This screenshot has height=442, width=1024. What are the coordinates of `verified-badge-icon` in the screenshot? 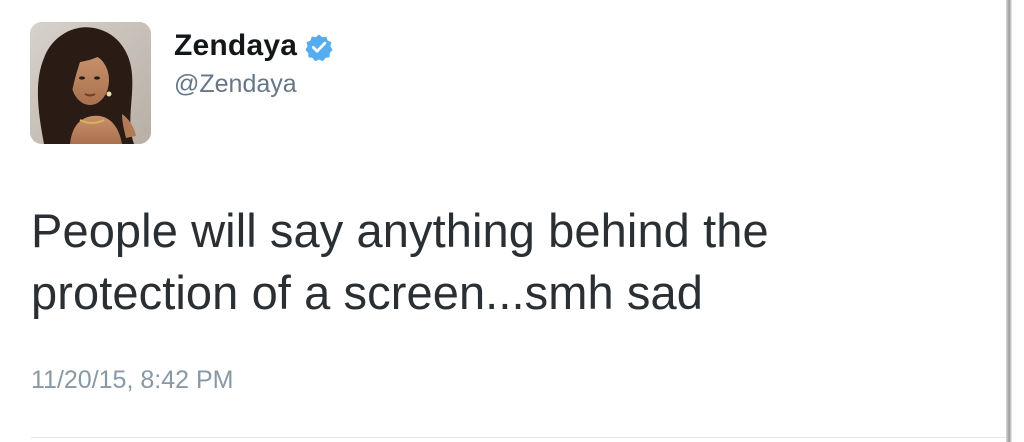 It's located at (319, 47).